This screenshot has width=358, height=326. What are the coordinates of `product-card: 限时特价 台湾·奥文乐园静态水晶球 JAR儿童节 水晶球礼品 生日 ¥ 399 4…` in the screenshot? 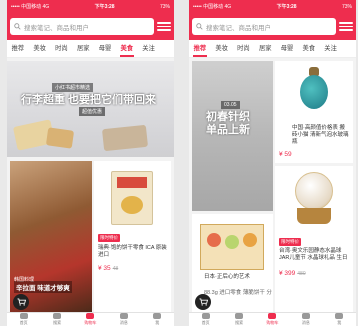 It's located at (314, 239).